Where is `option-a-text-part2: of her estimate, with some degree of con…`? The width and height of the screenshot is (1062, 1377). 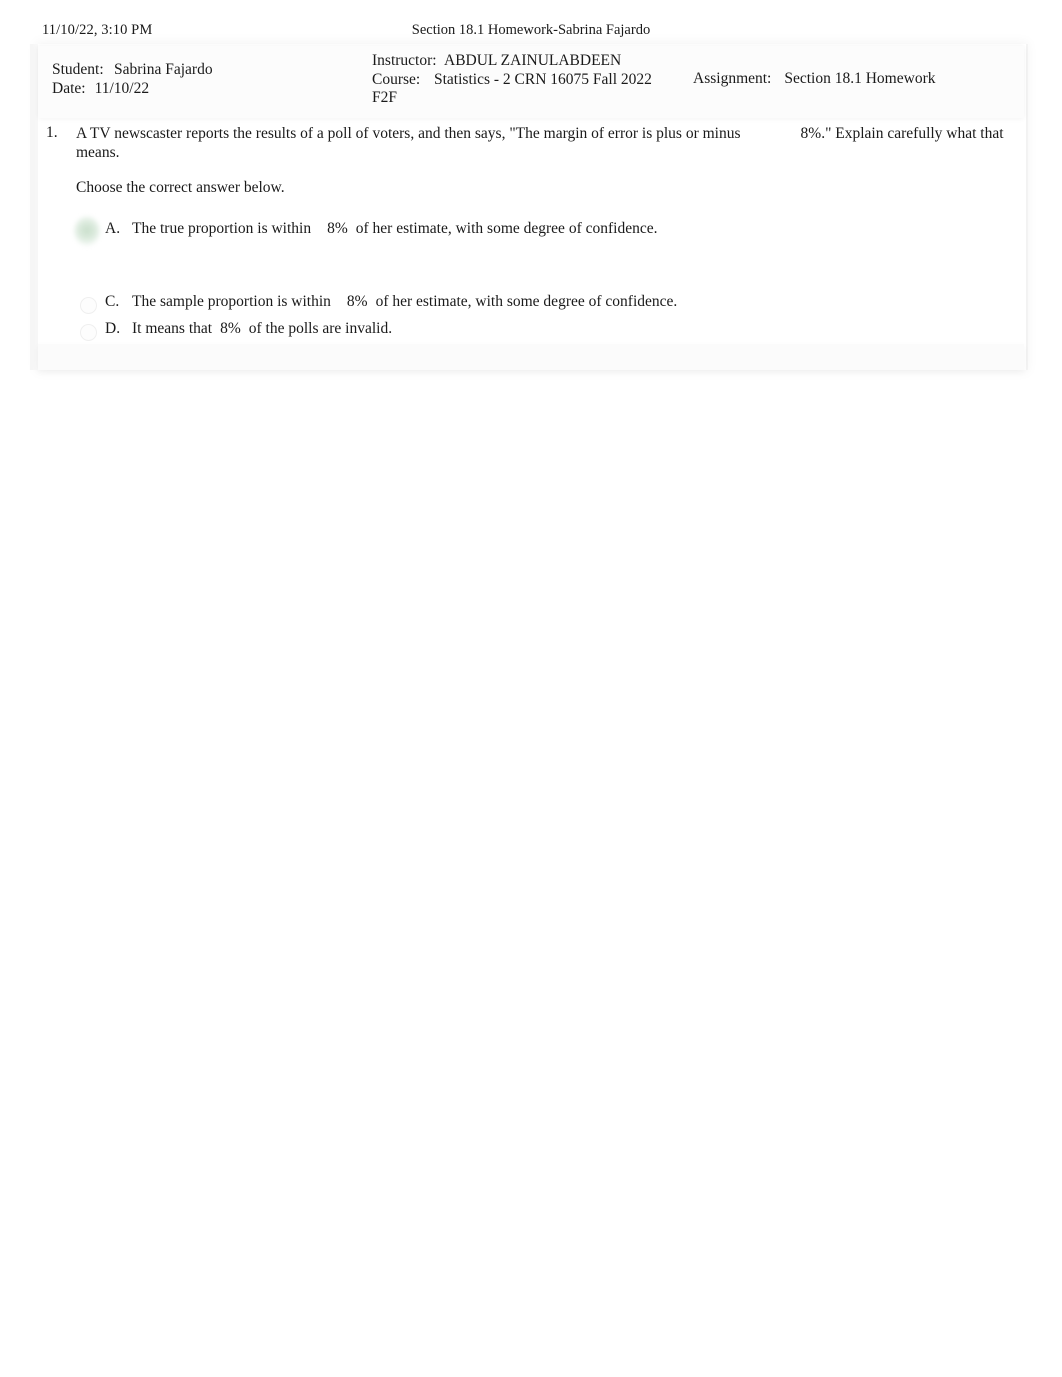
option-a-text-part2: of her estimate, with some degree of con… is located at coordinates (506, 228).